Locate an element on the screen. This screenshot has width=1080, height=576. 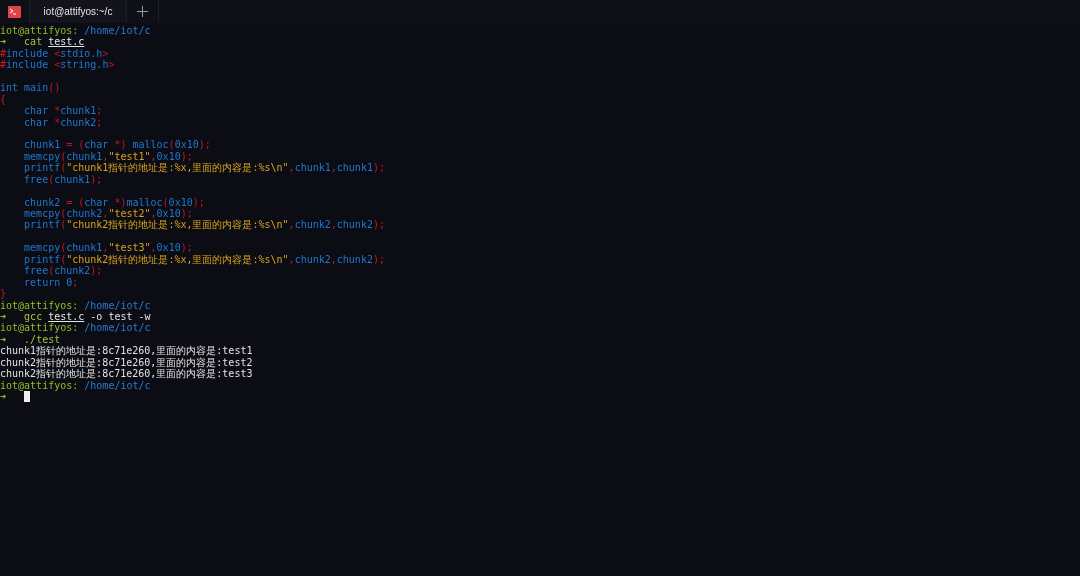
output-text: chunk2指针的地址是:8c71e260,里面的内容是:test3 is located at coordinates (126, 374).